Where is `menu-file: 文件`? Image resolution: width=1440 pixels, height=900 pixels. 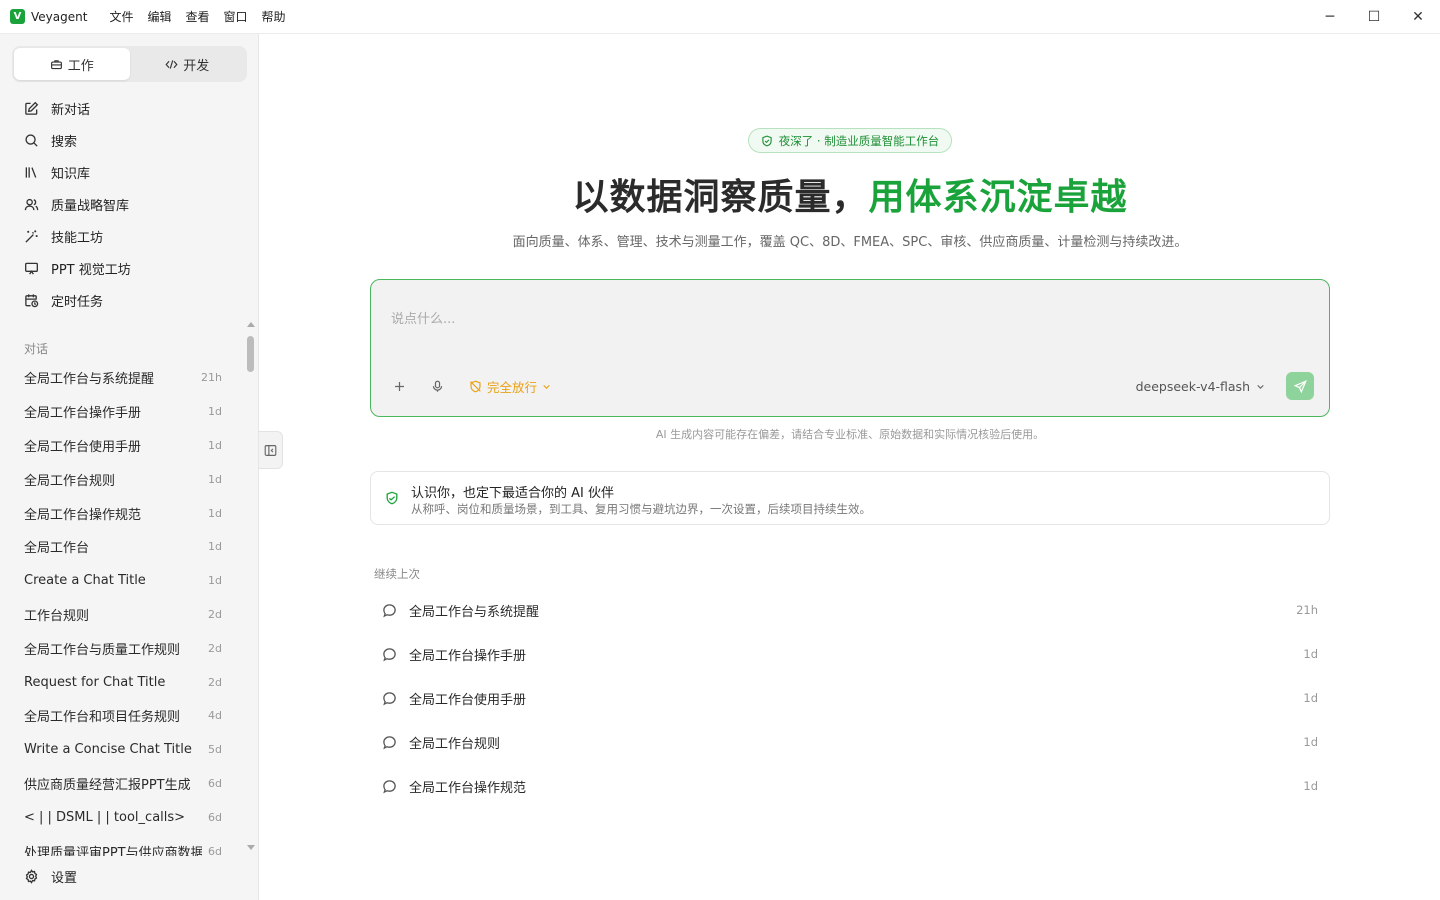
menu-file: 文件 is located at coordinates (121, 16).